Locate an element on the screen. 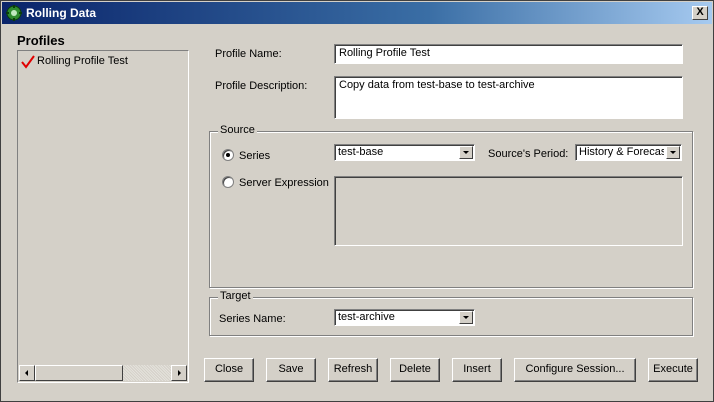 Image resolution: width=714 pixels, height=402 pixels. target-series-select: test-archive is located at coordinates (404, 317).